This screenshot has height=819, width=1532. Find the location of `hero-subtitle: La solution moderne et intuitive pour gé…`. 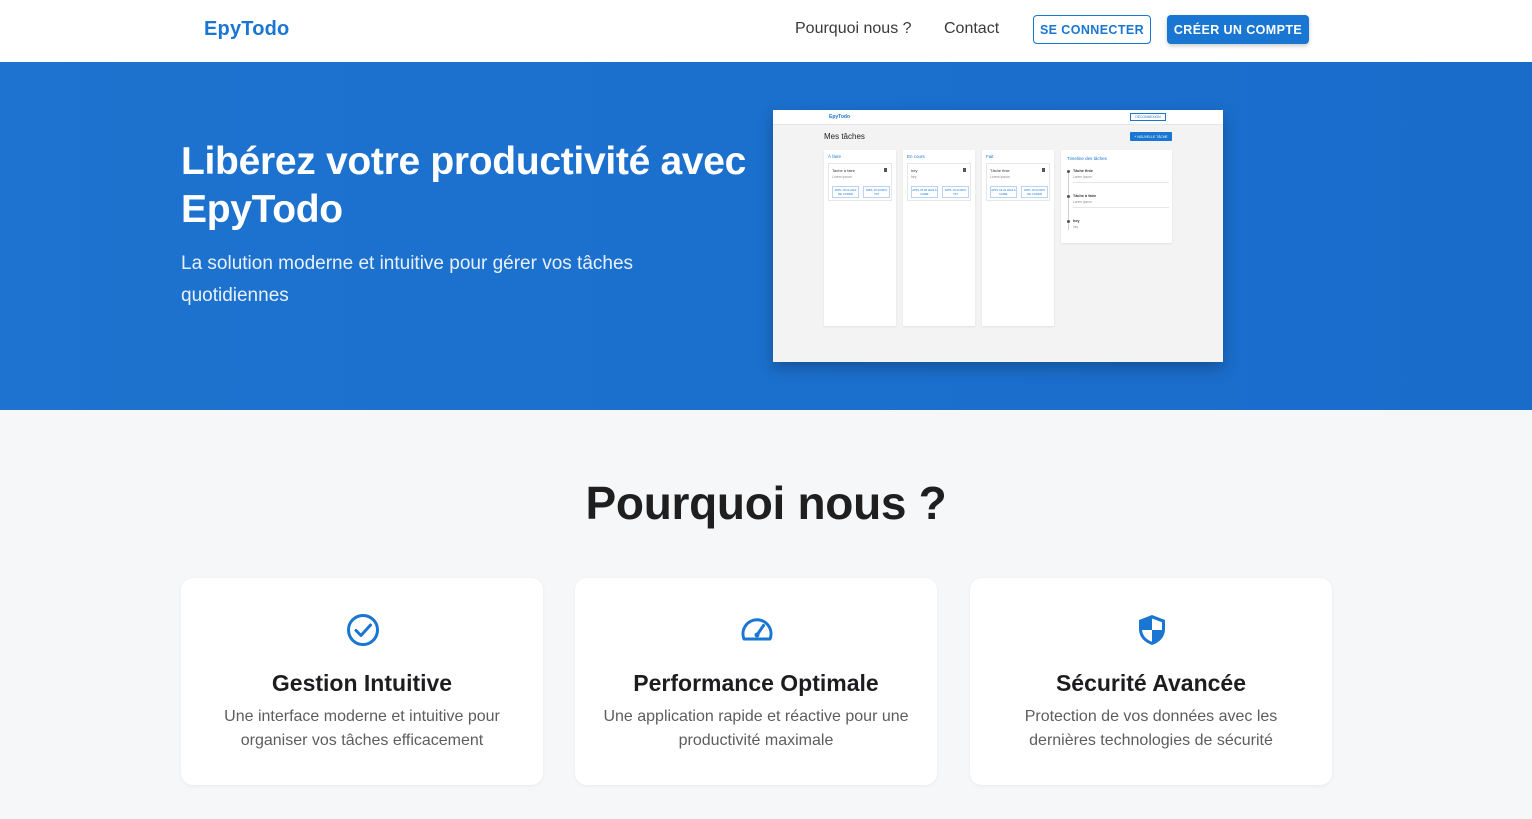

hero-subtitle: La solution moderne et intuitive pour gé… is located at coordinates (407, 279).